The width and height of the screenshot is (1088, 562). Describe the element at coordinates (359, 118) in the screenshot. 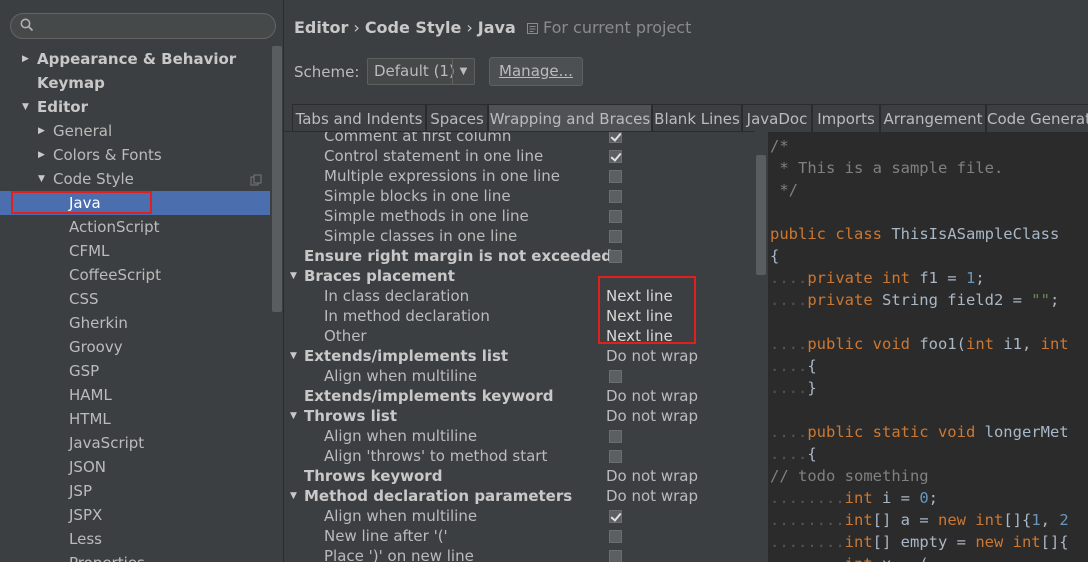

I see `tab-tabs-and-indents: Tabs and Indents` at that location.